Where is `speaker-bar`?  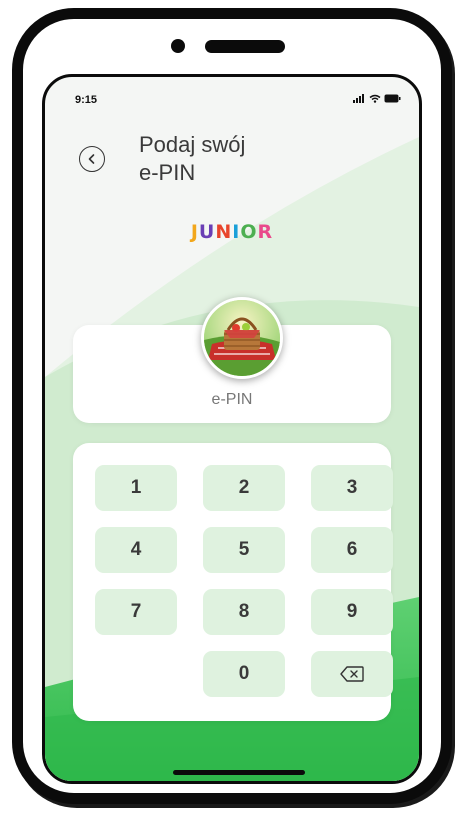
speaker-bar is located at coordinates (245, 46).